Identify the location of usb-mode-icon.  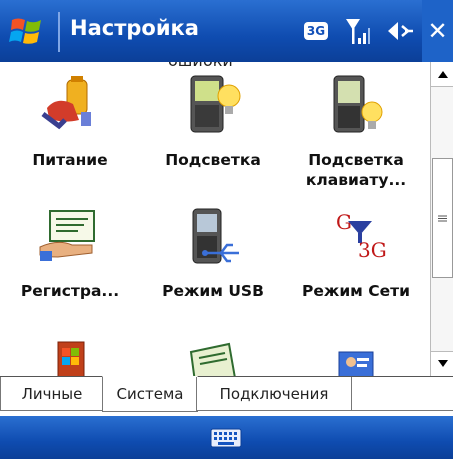
(215, 236).